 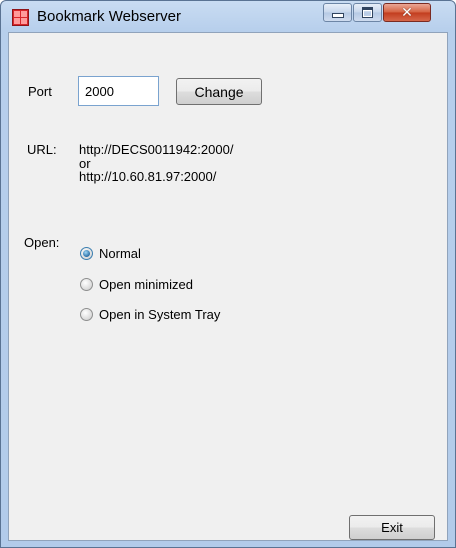 I want to click on radio-normal: Normal, so click(x=110, y=253).